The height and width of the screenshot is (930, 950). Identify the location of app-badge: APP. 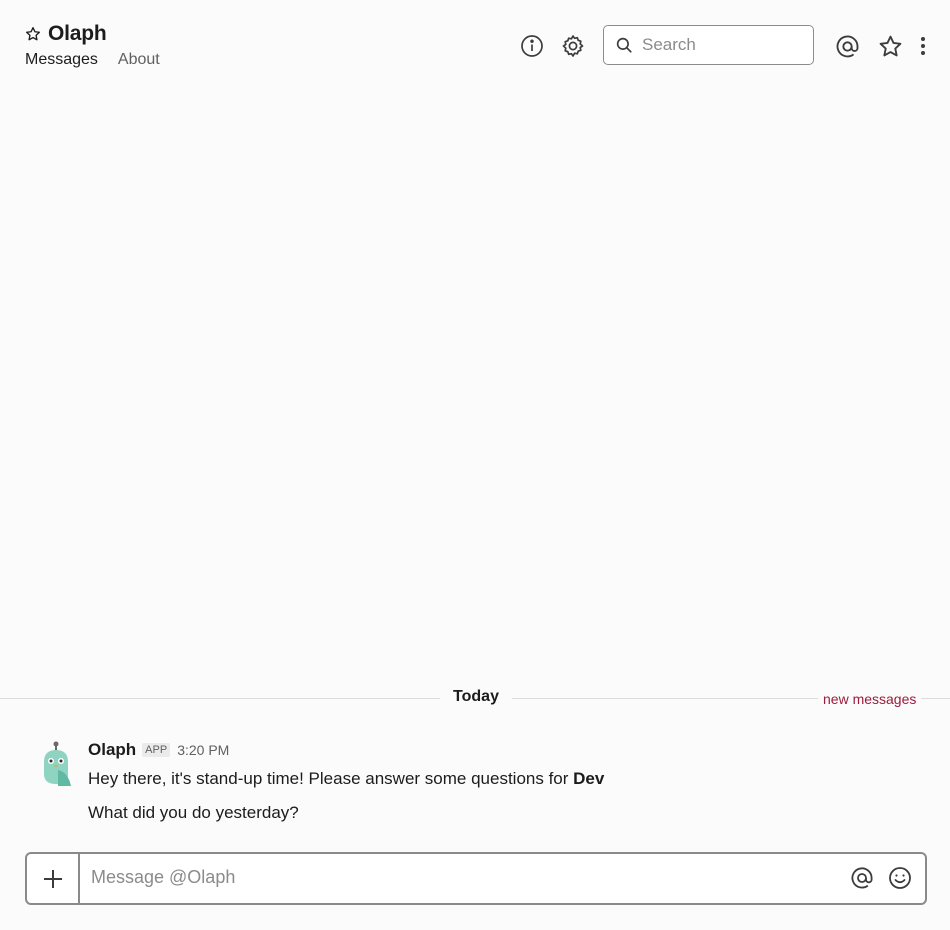
(156, 750).